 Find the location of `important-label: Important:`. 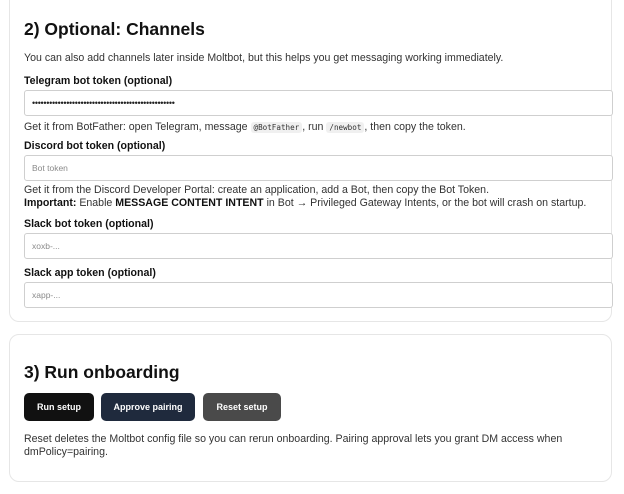

important-label: Important: is located at coordinates (50, 203).